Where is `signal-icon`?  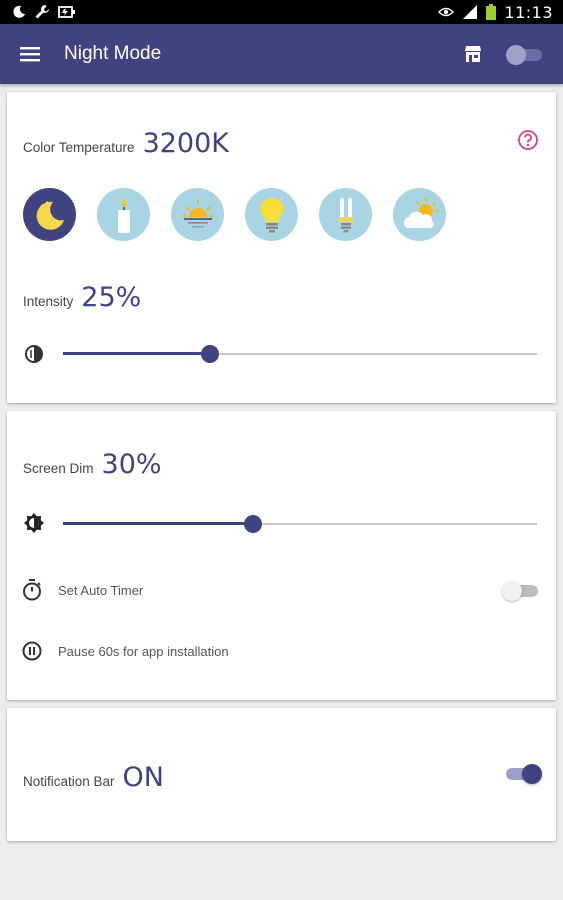 signal-icon is located at coordinates (470, 12).